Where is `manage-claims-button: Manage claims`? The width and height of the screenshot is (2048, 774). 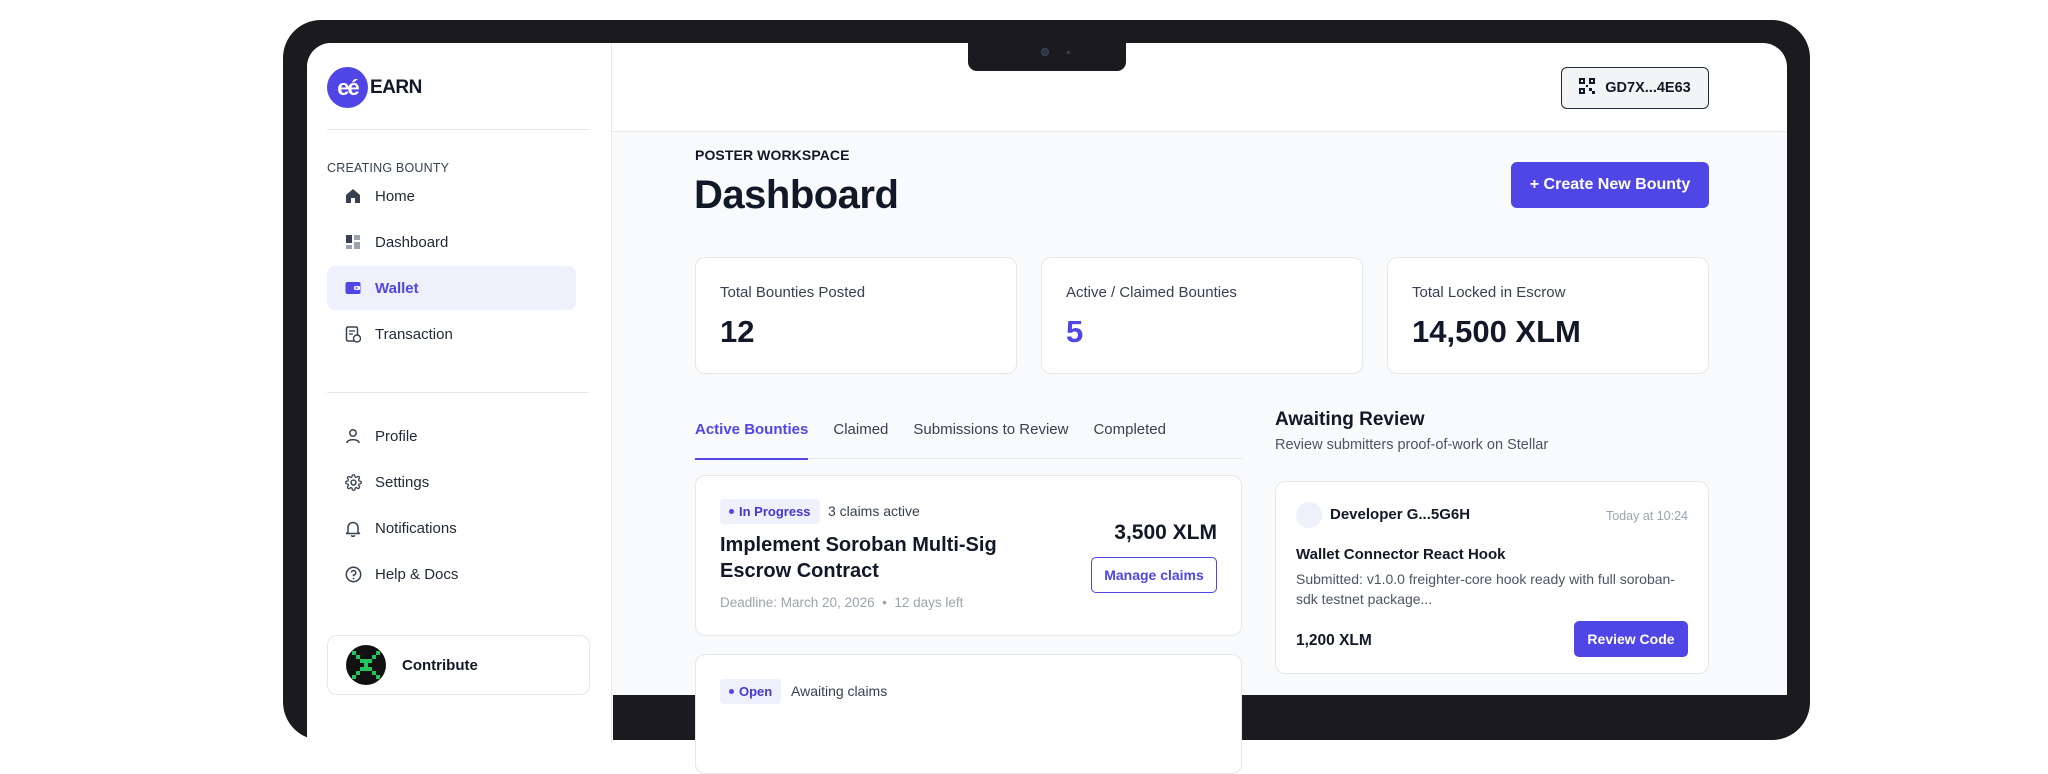 manage-claims-button: Manage claims is located at coordinates (1154, 575).